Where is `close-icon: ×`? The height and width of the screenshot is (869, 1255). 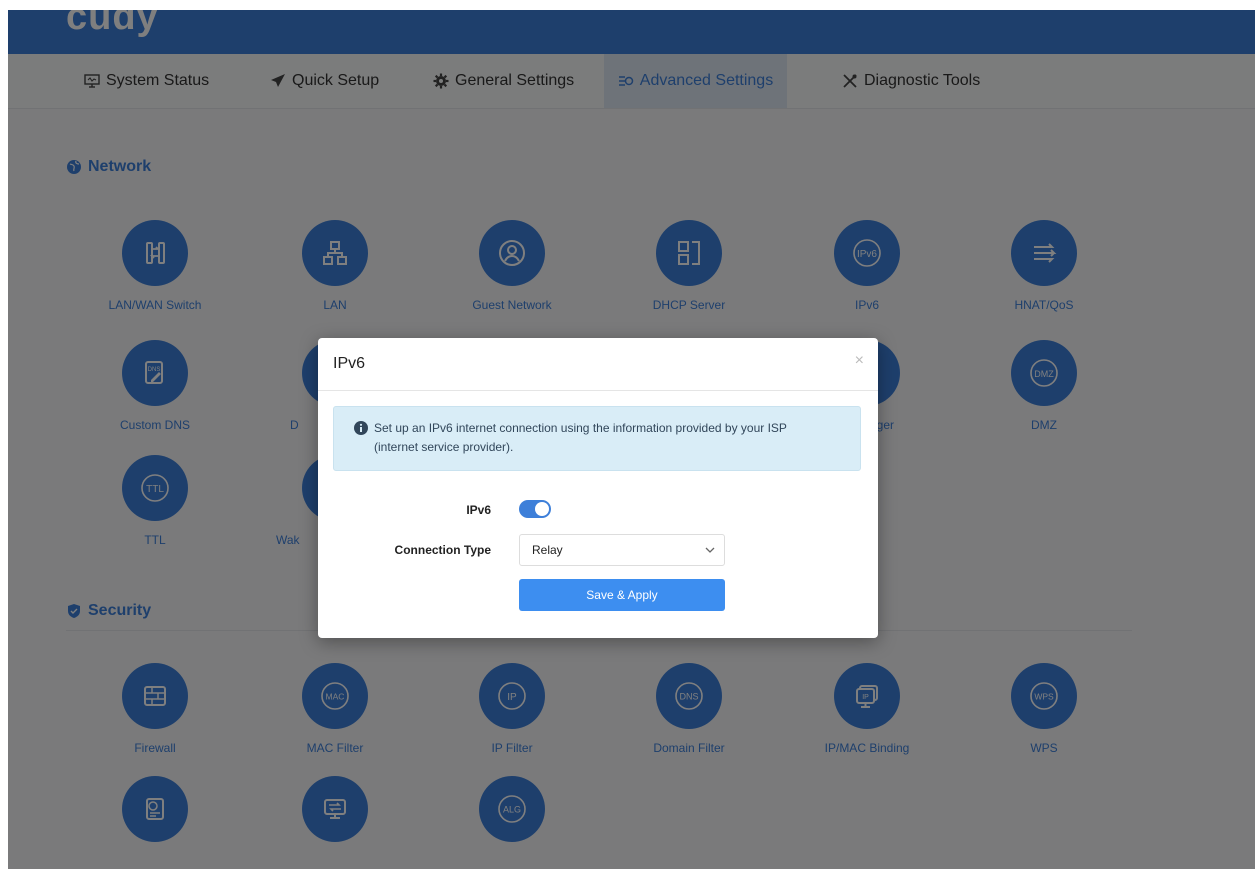 close-icon: × is located at coordinates (859, 361).